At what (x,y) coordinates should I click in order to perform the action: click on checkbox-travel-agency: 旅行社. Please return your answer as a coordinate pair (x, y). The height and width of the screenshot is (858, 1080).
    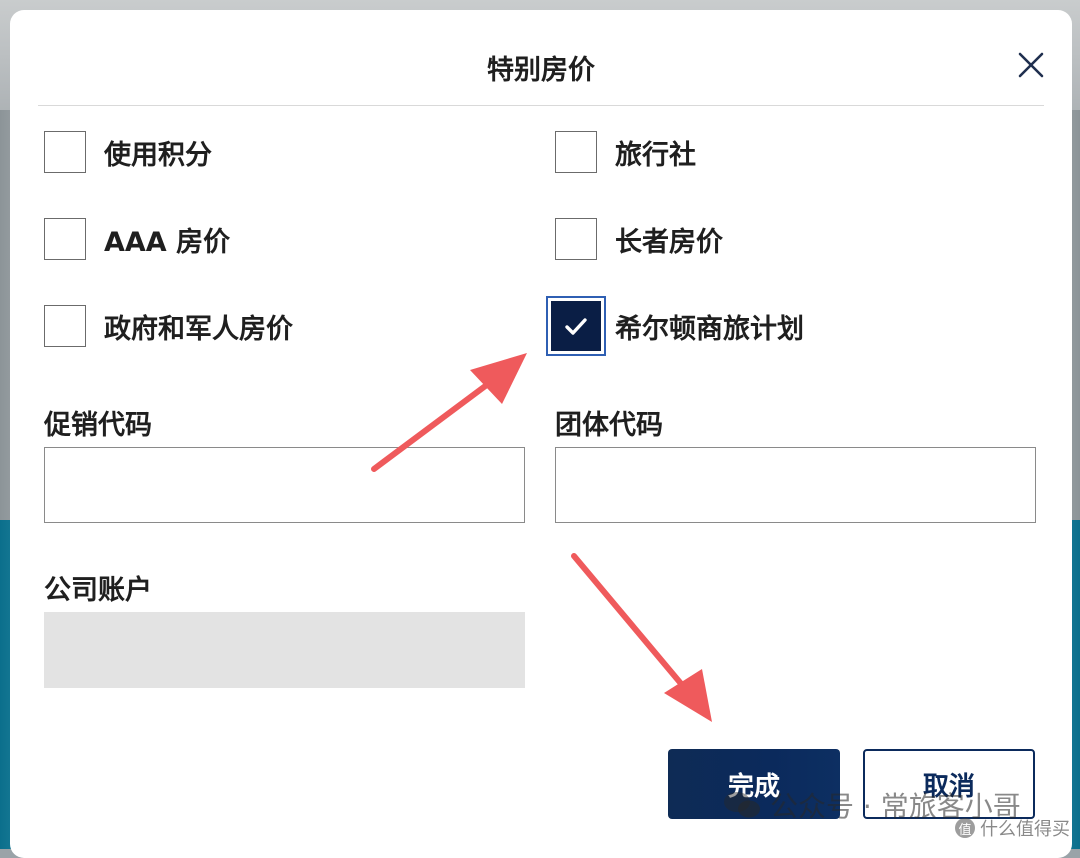
    Looking at the image, I should click on (625, 152).